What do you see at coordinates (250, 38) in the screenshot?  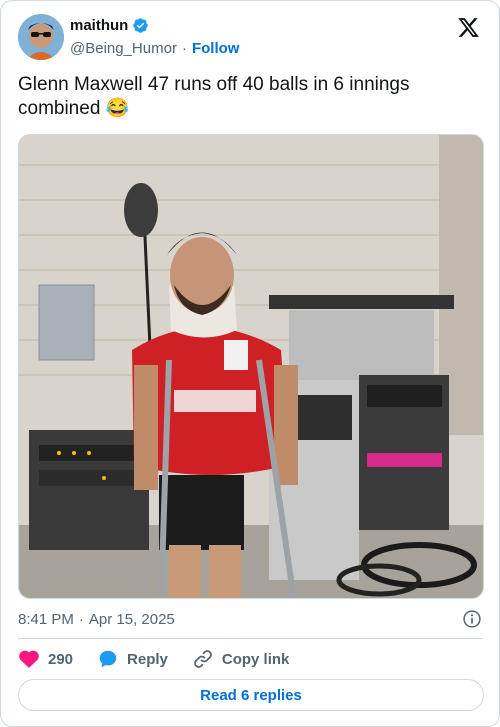 I see `tweet-header: maithun @Being_Humor · Follow` at bounding box center [250, 38].